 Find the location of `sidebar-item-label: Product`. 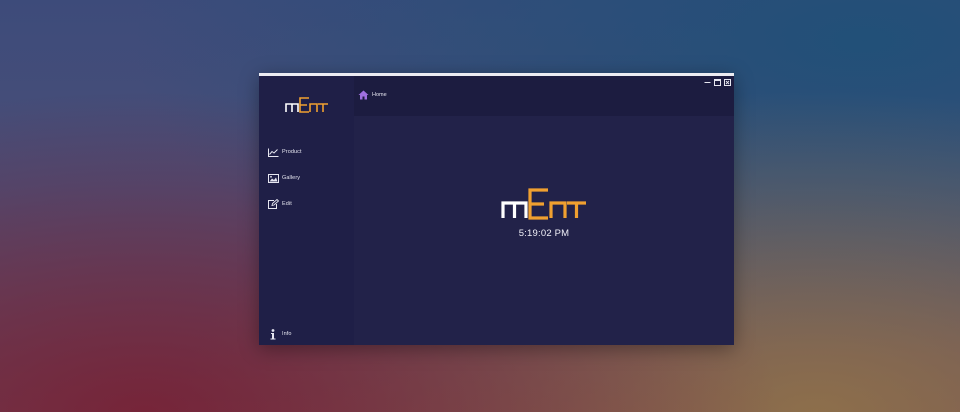

sidebar-item-label: Product is located at coordinates (292, 152).